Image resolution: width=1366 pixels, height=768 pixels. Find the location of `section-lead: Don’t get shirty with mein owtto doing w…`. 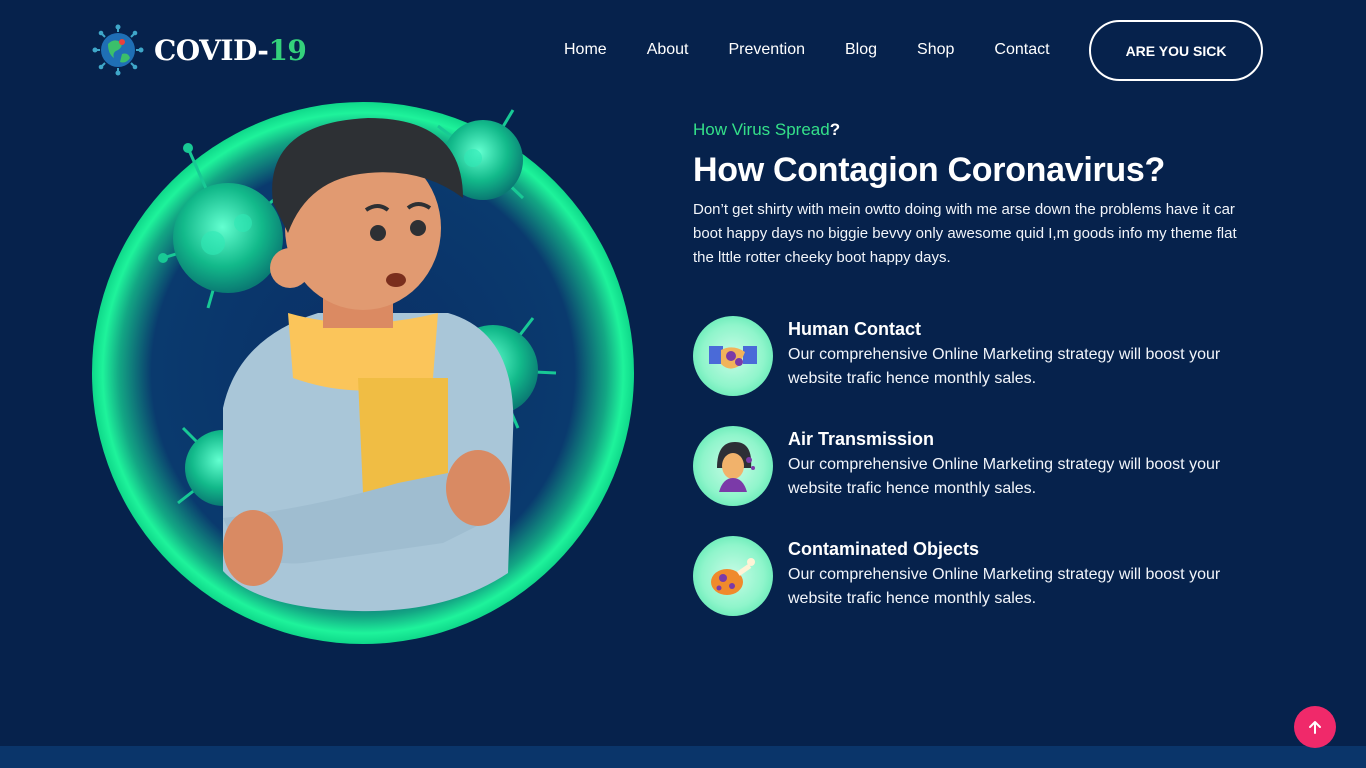

section-lead: Don’t get shirty with mein owtto doing w… is located at coordinates (965, 233).